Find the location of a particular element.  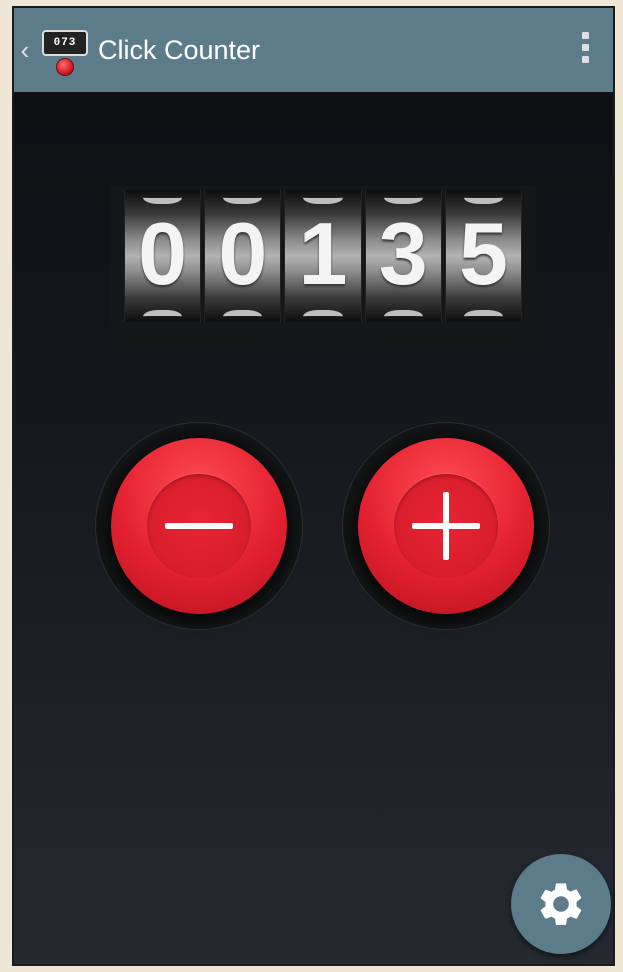

counter-digit-3: 1 is located at coordinates (323, 256).